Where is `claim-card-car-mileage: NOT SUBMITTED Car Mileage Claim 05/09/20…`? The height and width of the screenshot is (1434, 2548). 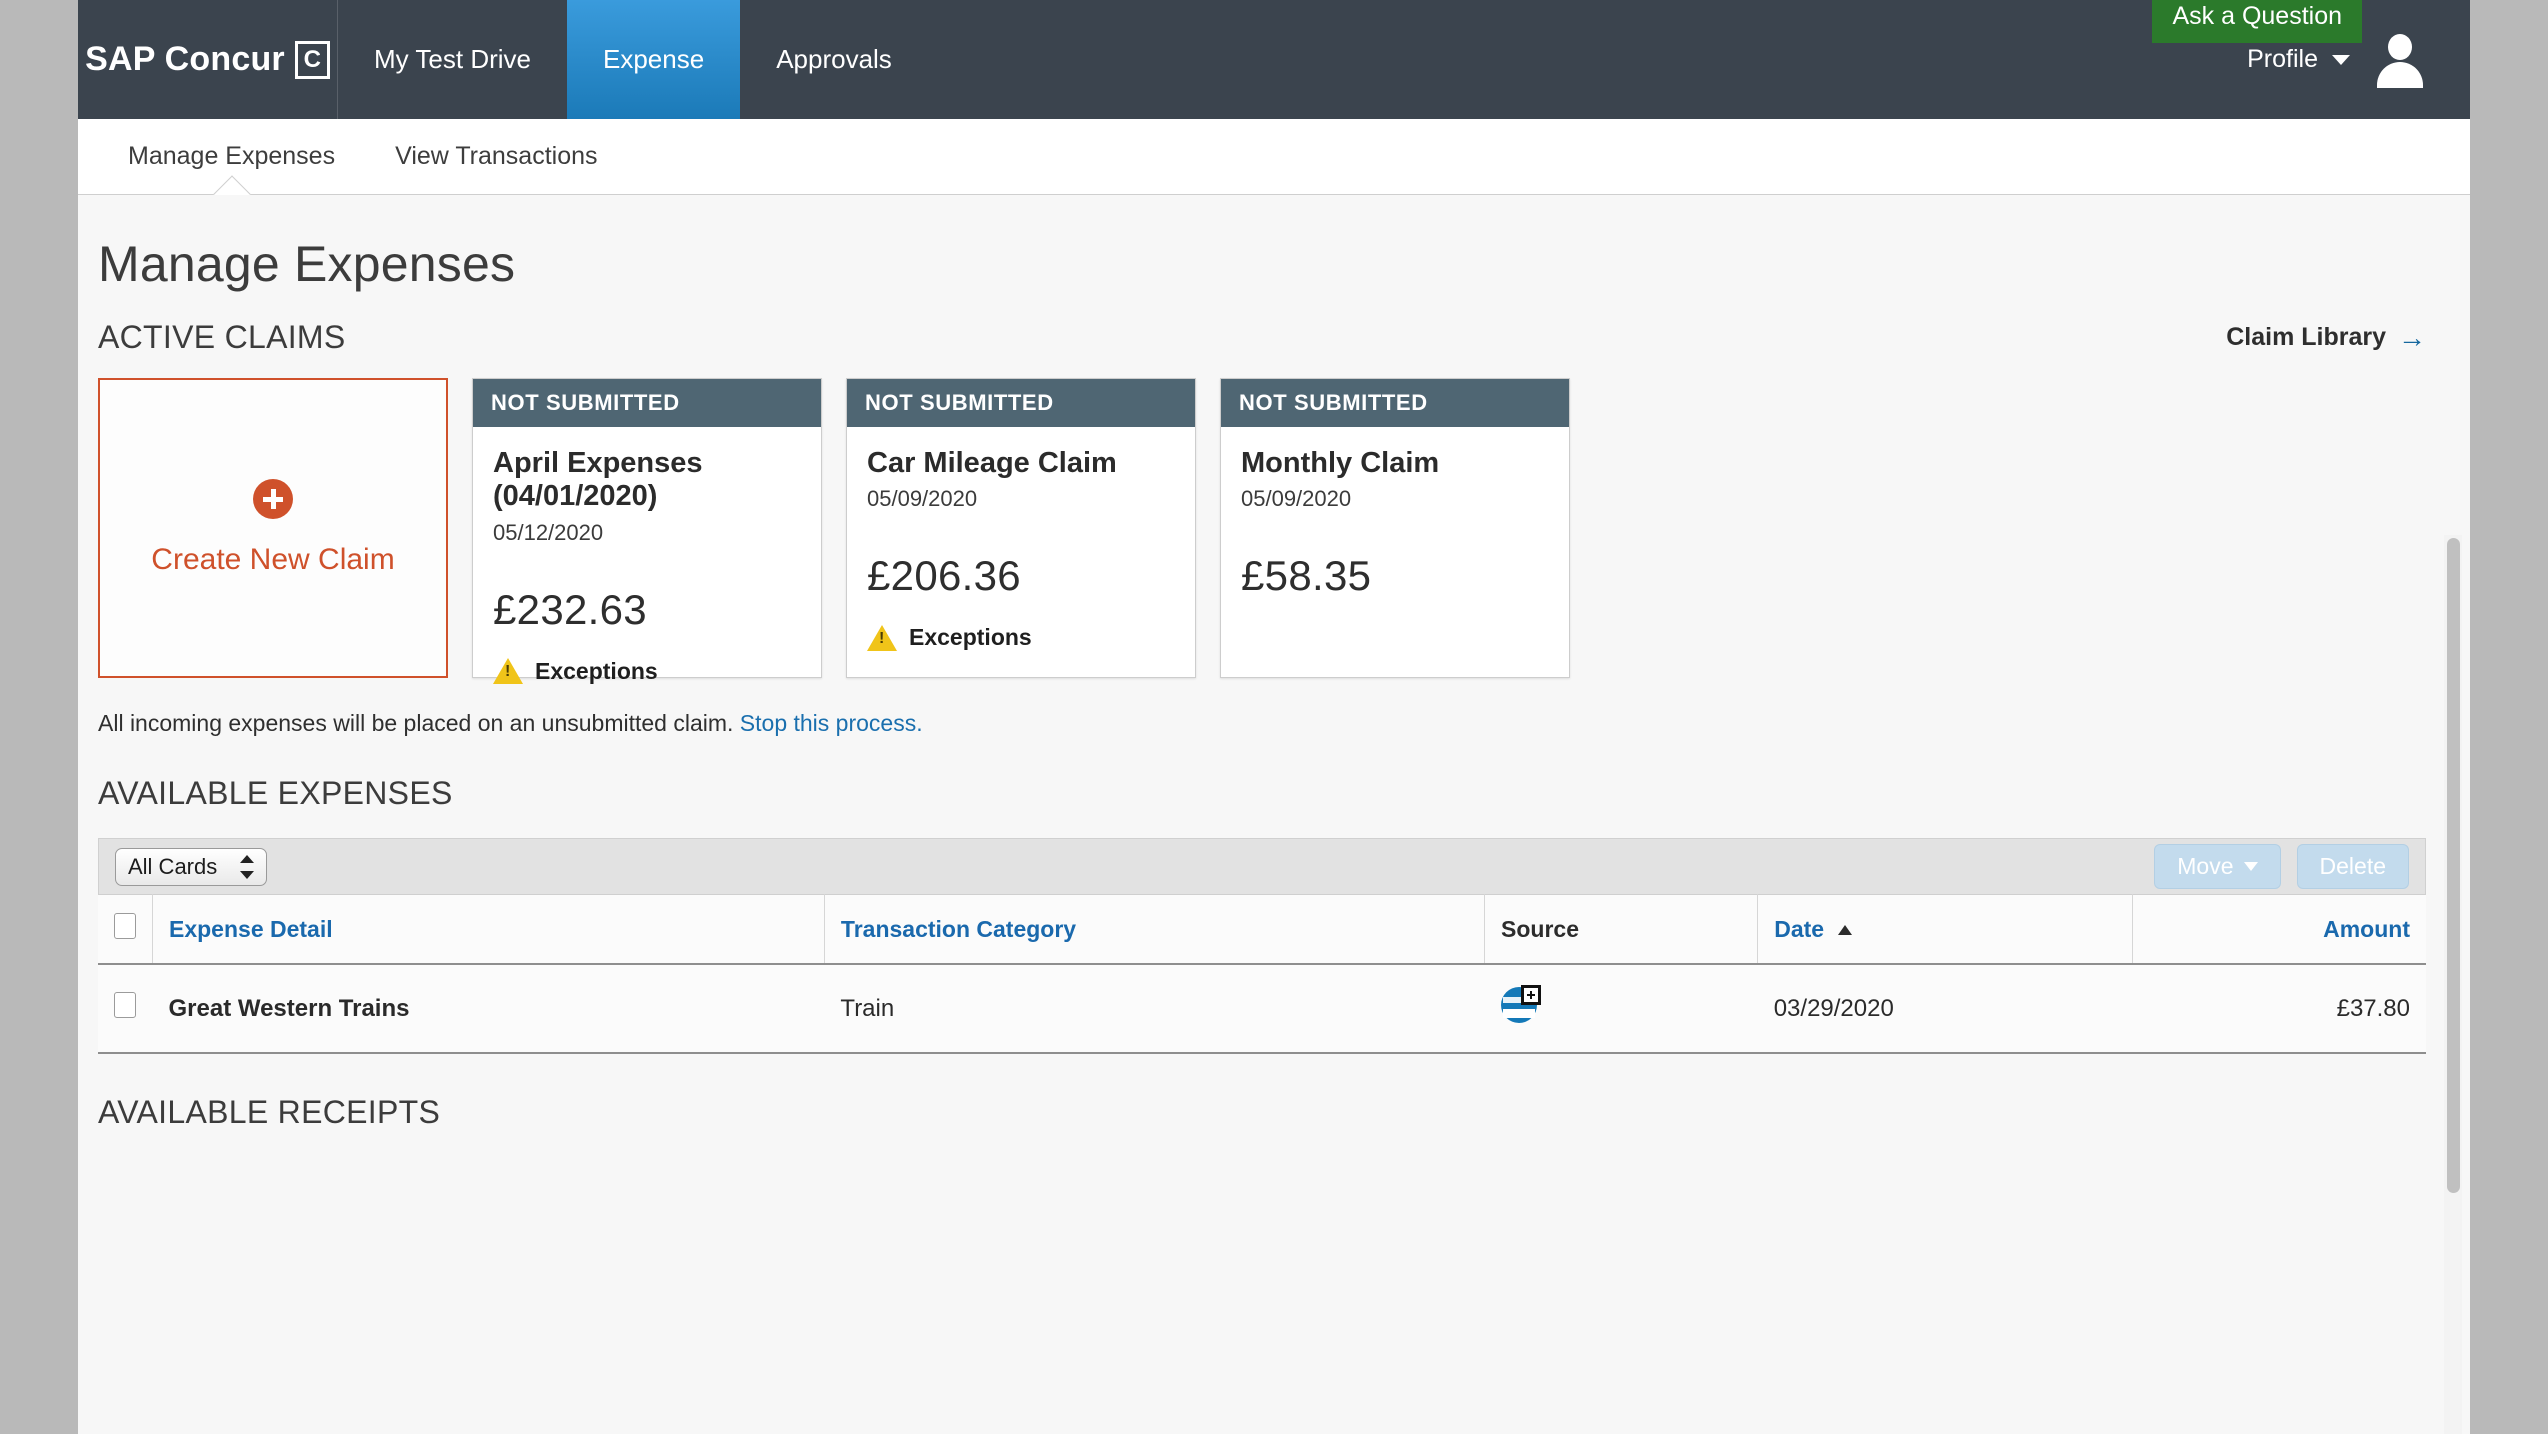
claim-card-car-mileage: NOT SUBMITTED Car Mileage Claim 05/09/20… is located at coordinates (1021, 528).